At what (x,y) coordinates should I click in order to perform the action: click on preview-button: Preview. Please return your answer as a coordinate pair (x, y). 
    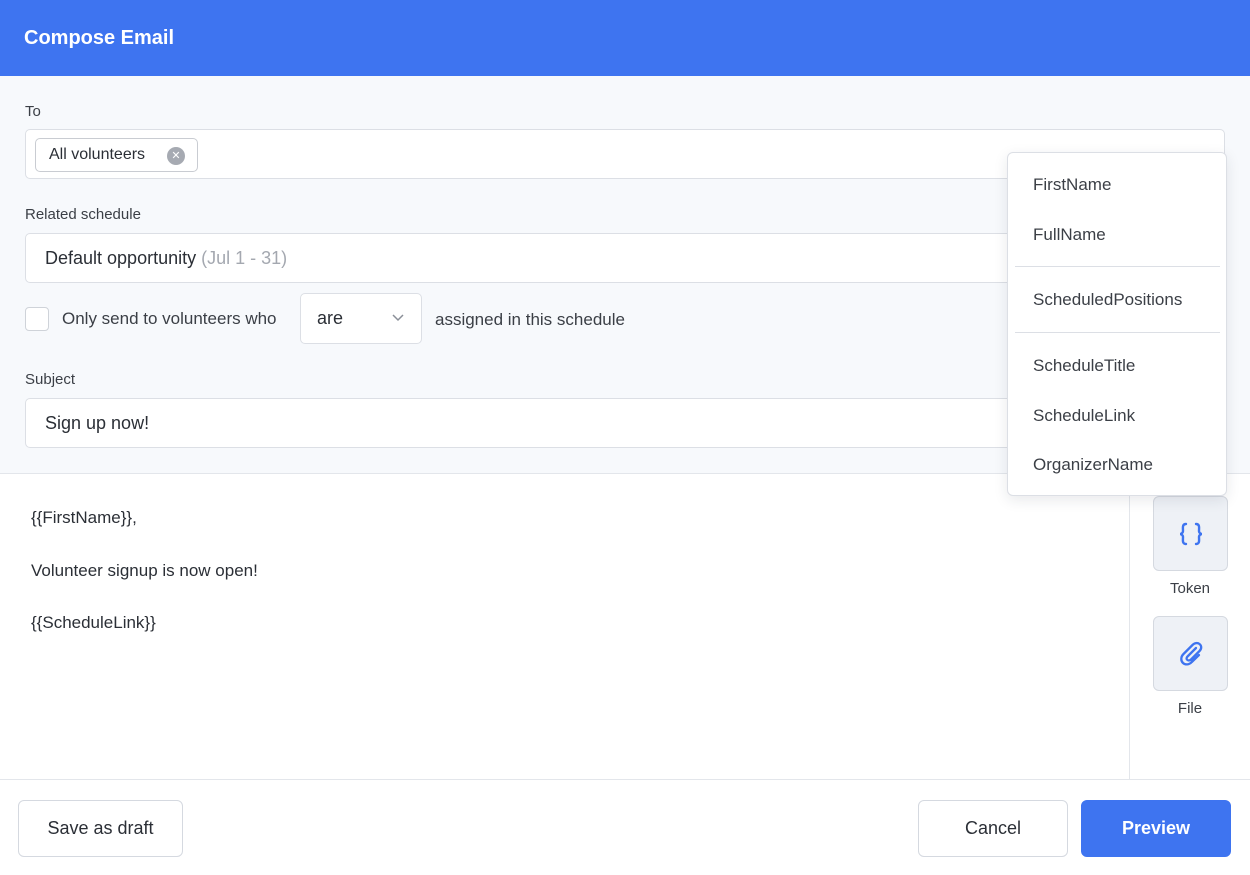
    Looking at the image, I should click on (1156, 828).